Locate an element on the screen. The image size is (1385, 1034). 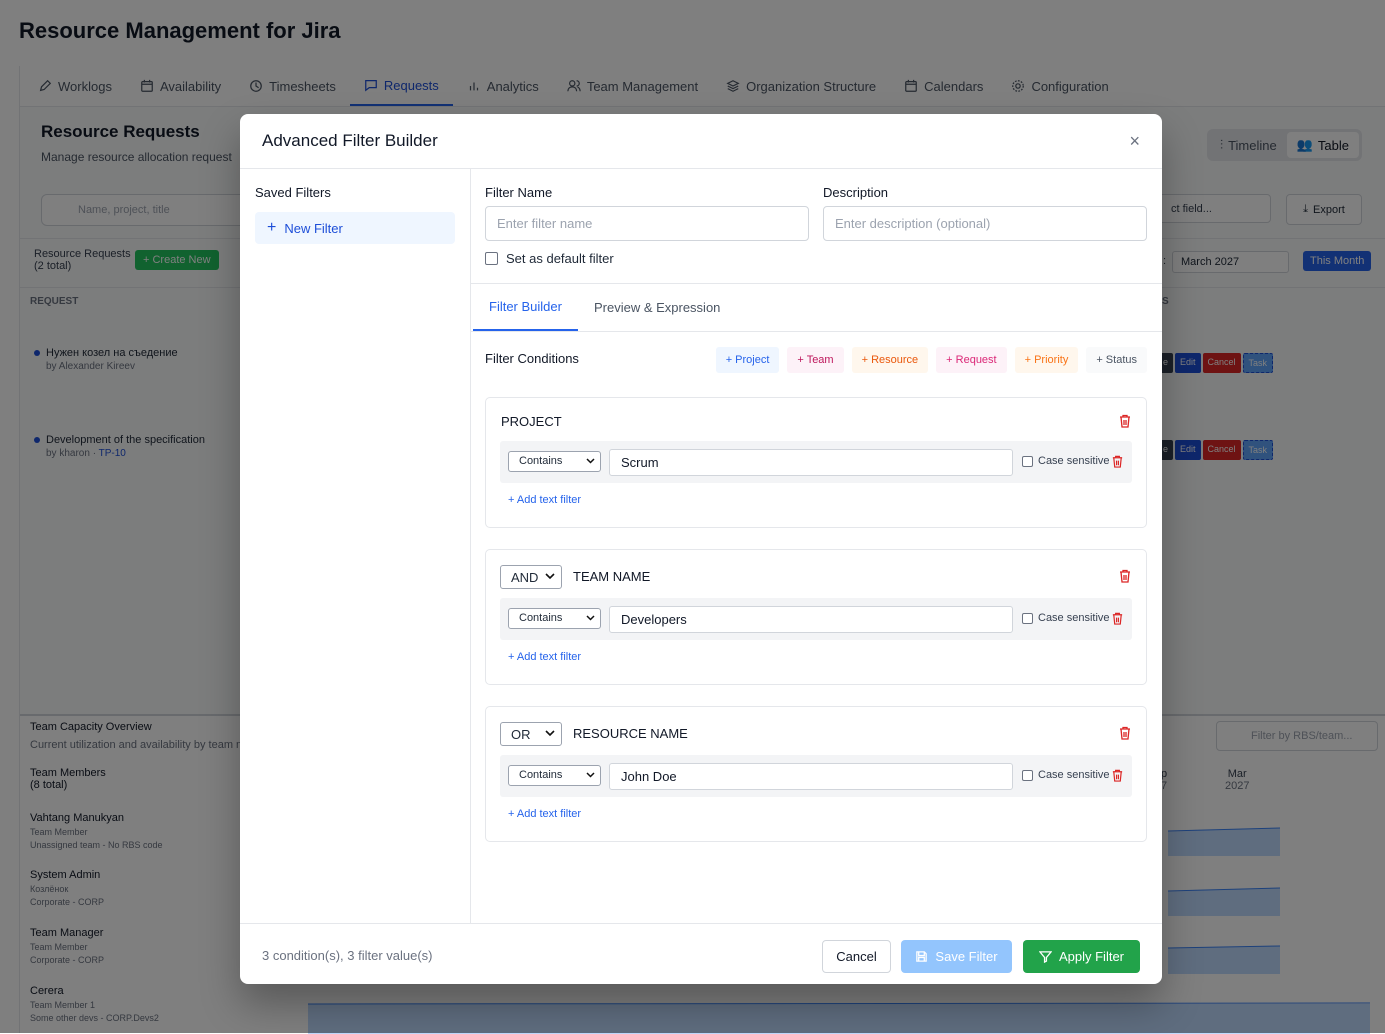
checkbox is located at coordinates (491, 258).